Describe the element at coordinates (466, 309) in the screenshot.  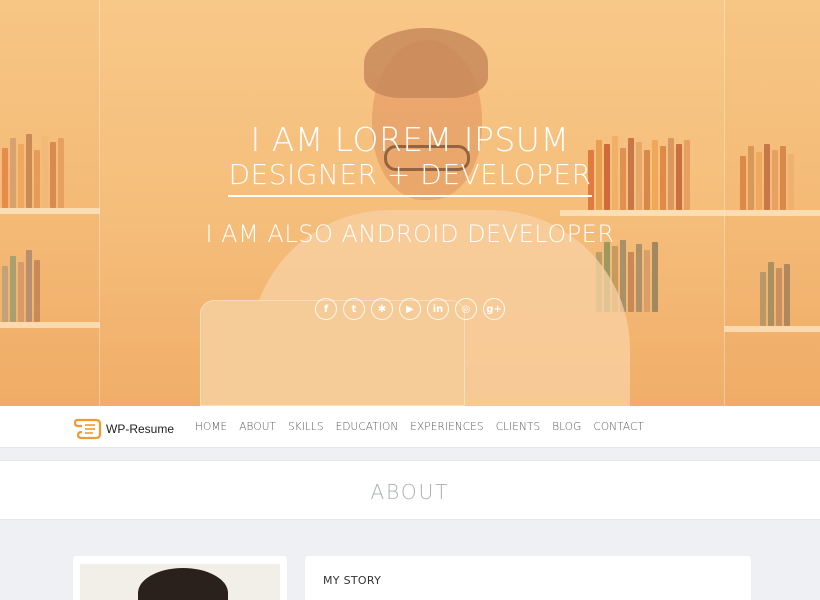
I see `github-icon: ◎` at that location.